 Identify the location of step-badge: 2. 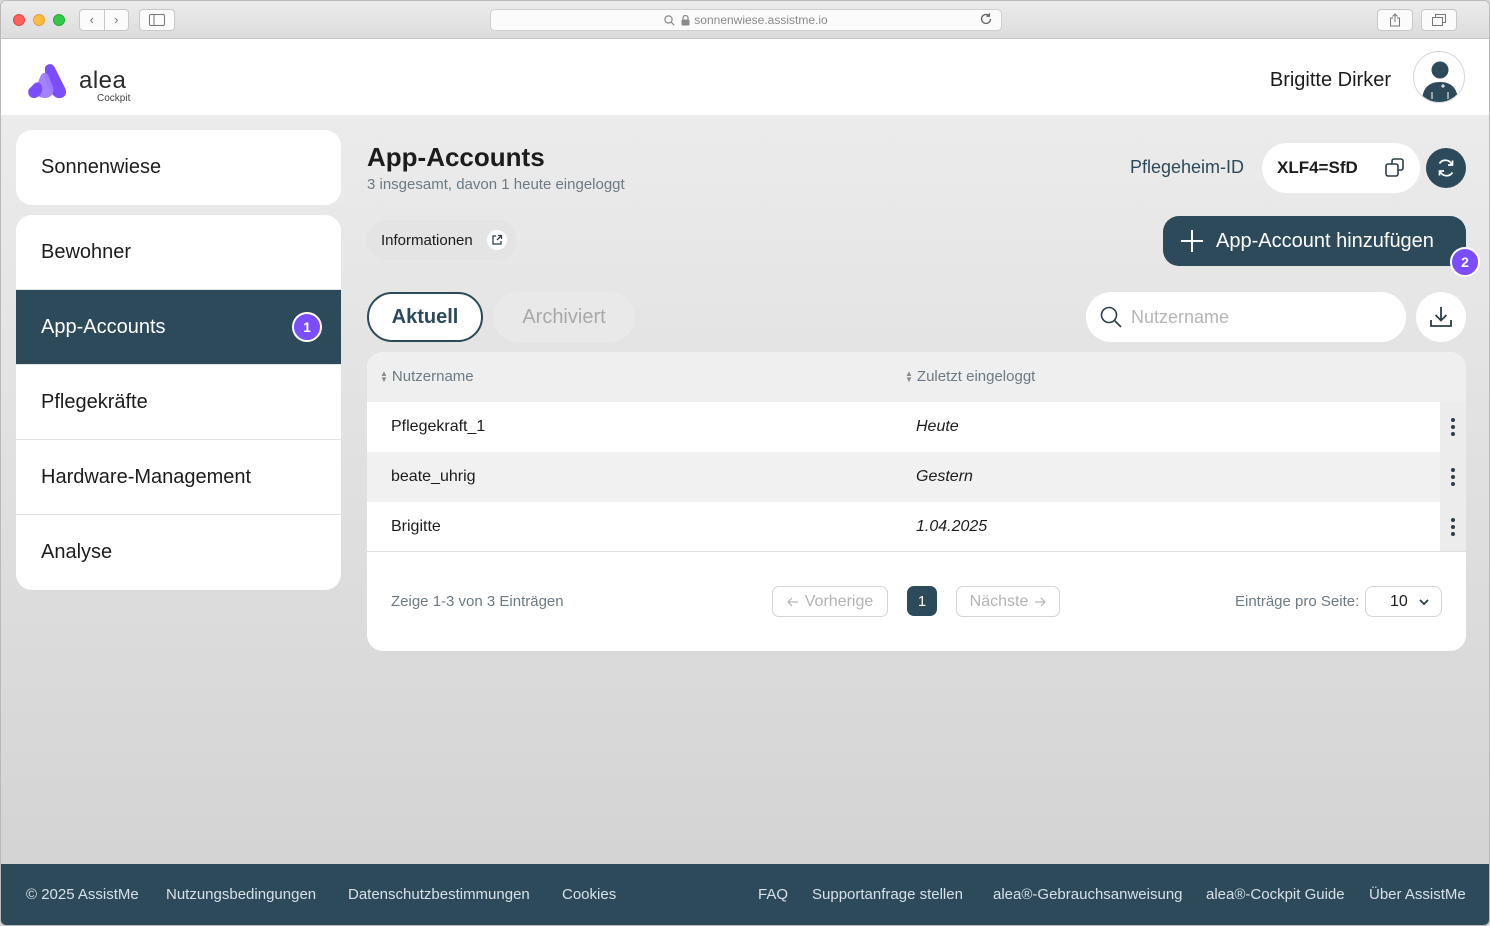
(1465, 262).